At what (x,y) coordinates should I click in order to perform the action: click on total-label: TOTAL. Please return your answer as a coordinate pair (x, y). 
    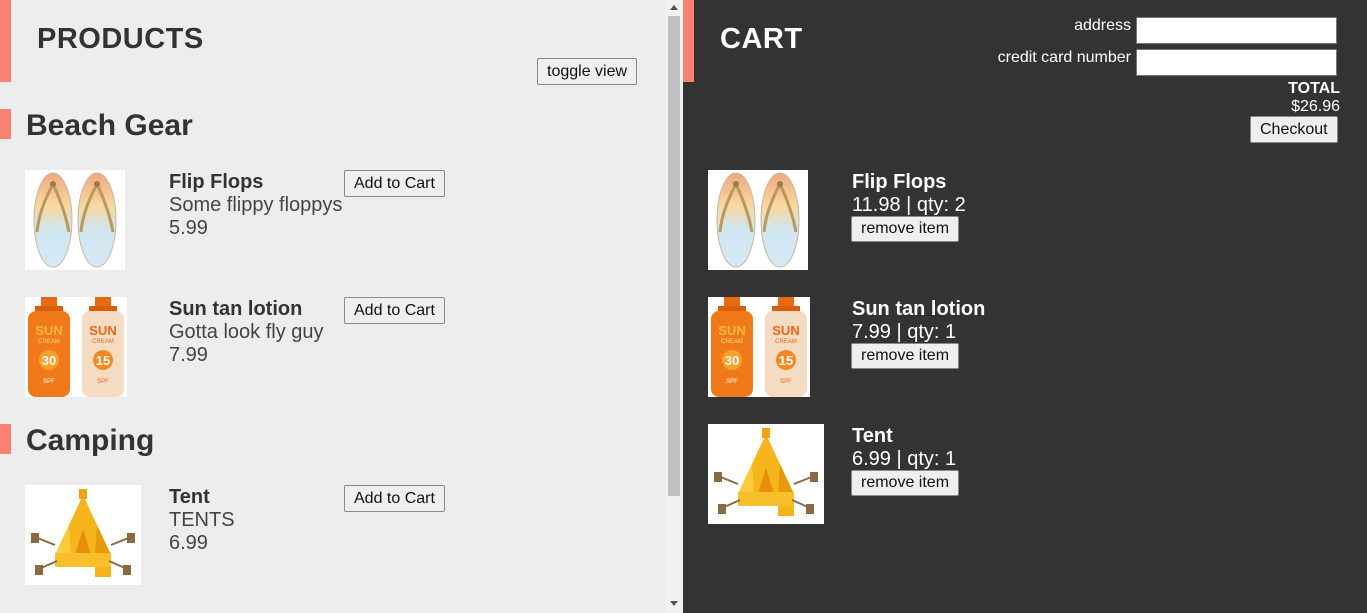
    Looking at the image, I should click on (1314, 88).